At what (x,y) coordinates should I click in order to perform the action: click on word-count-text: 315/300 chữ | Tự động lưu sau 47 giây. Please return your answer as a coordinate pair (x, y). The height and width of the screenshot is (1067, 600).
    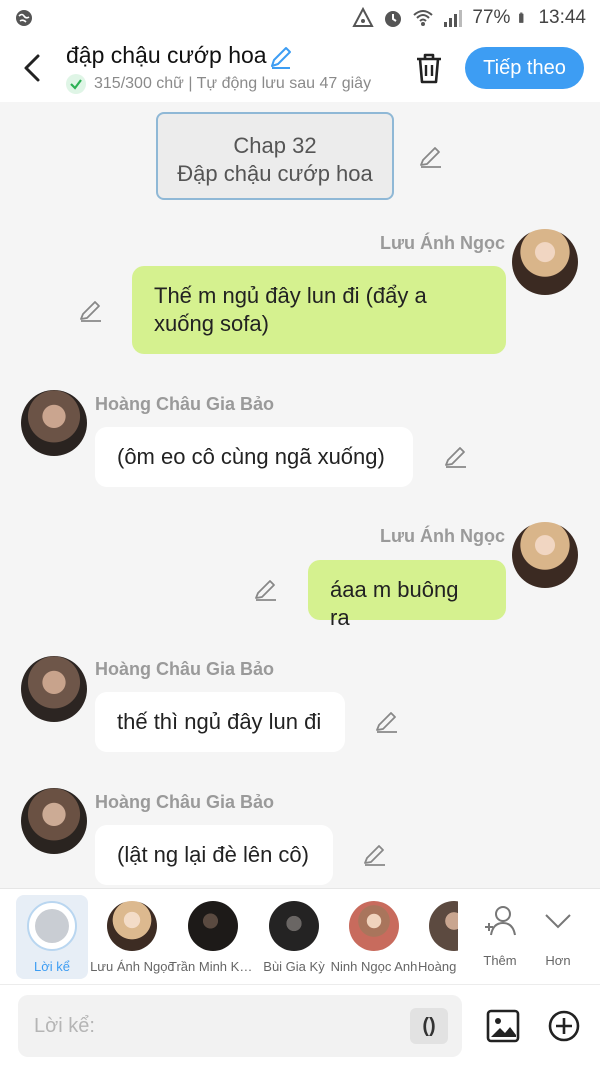
    Looking at the image, I should click on (233, 83).